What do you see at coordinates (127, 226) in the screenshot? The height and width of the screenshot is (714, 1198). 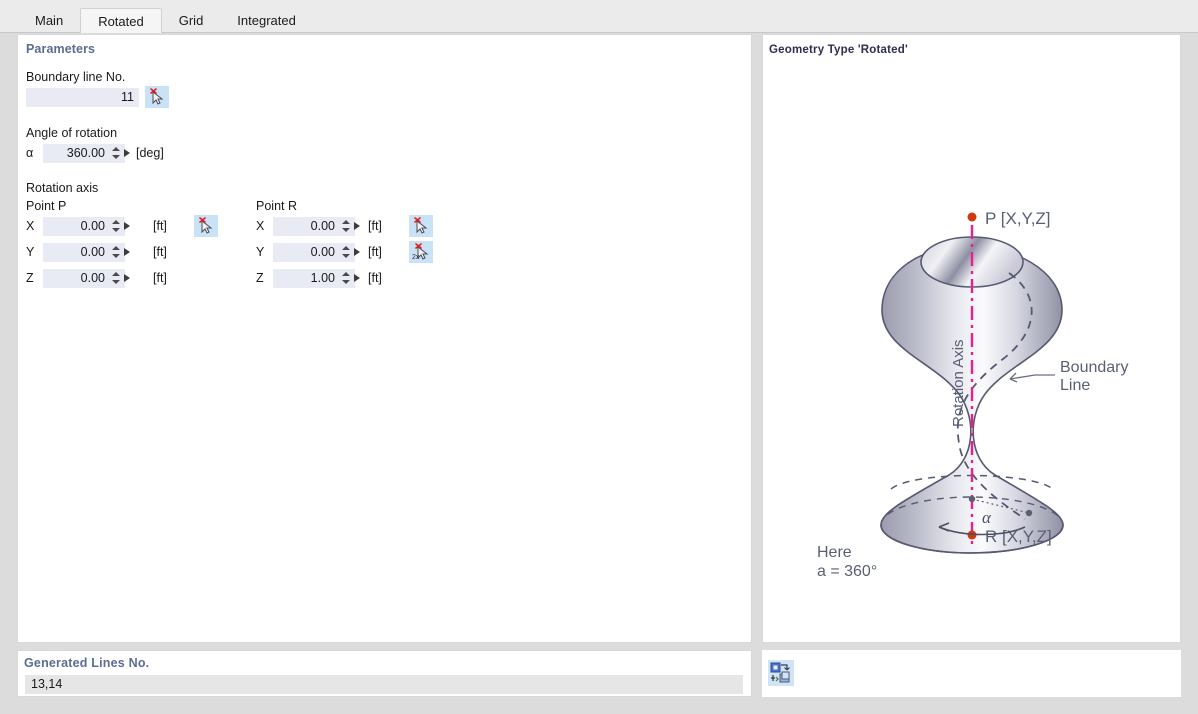 I see `point-p-x-more-caret-icon` at bounding box center [127, 226].